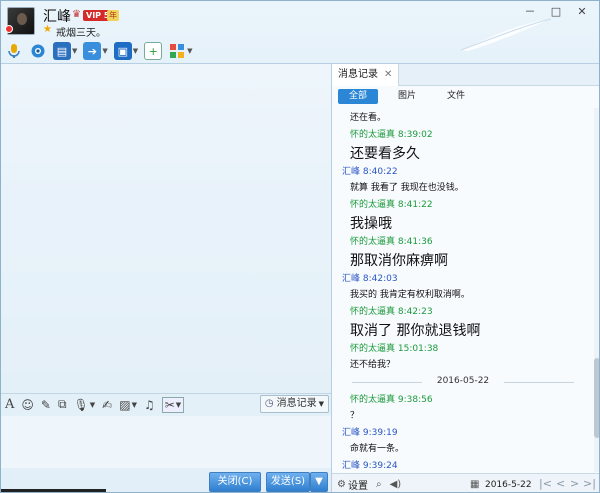  I want to click on history-filter-bar: 全部 图片 文件, so click(465, 97).